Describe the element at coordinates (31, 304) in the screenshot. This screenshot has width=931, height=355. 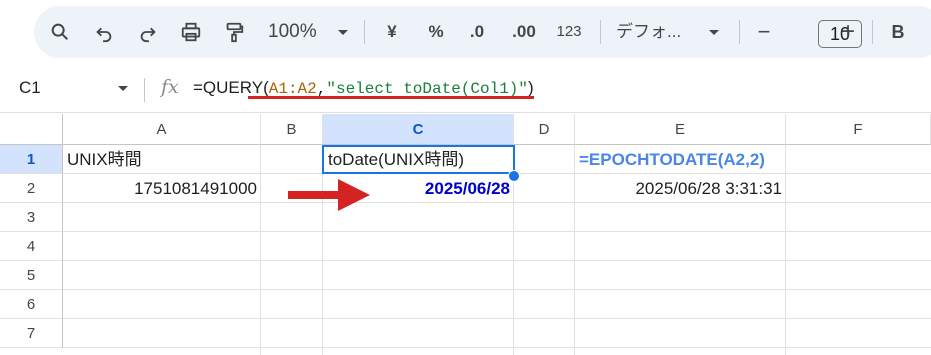
I see `row-header-6: 6` at that location.